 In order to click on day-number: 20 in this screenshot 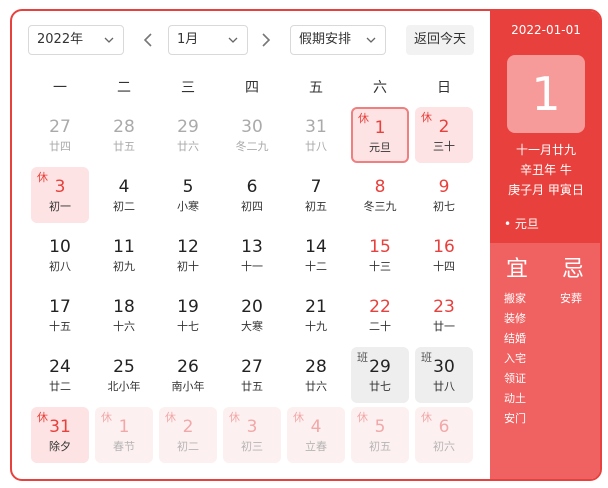, I will do `click(252, 307)`.